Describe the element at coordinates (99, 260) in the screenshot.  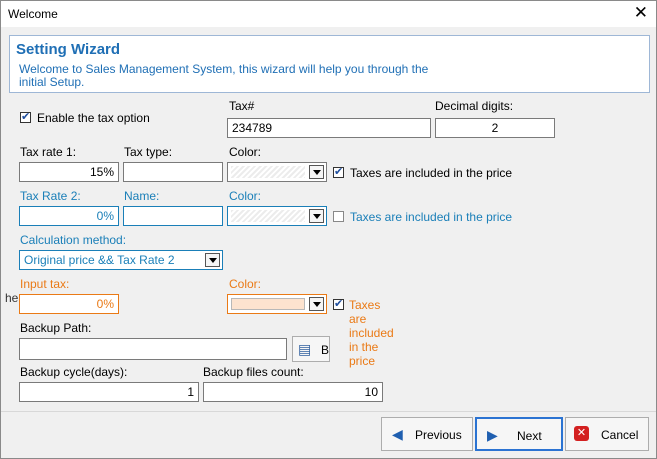
I see `calculation-method-value: Original price && Tax Rate 2` at that location.